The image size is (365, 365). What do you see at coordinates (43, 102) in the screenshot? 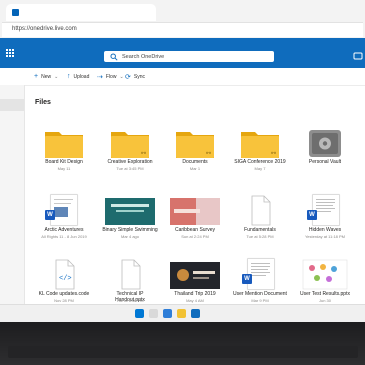
I see `files-heading: Files` at bounding box center [43, 102].